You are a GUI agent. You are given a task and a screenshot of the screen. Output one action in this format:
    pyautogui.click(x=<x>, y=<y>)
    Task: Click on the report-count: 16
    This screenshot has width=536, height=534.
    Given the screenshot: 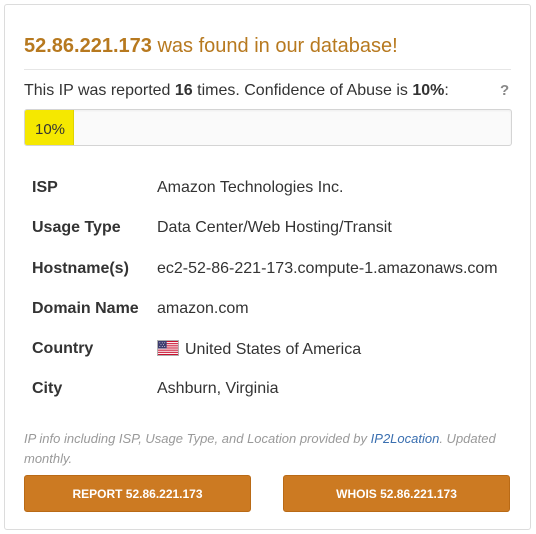 What is the action you would take?
    pyautogui.click(x=183, y=90)
    